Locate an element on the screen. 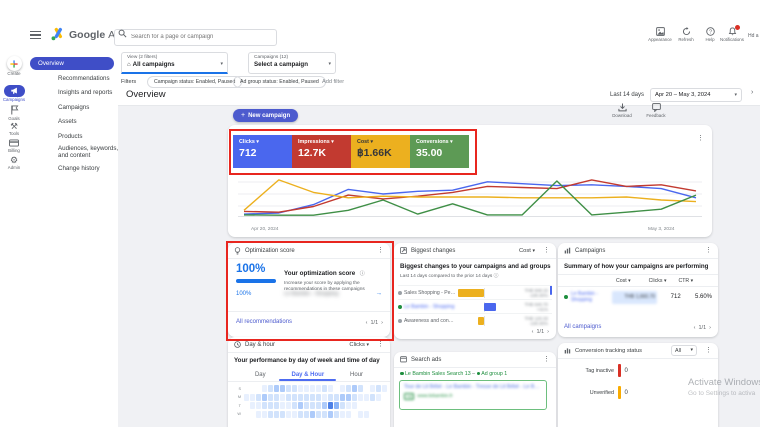 Image resolution: width=760 pixels, height=427 pixels. filter-chip-campaign-status: Campaign status: Enabled, Paused is located at coordinates (195, 82).